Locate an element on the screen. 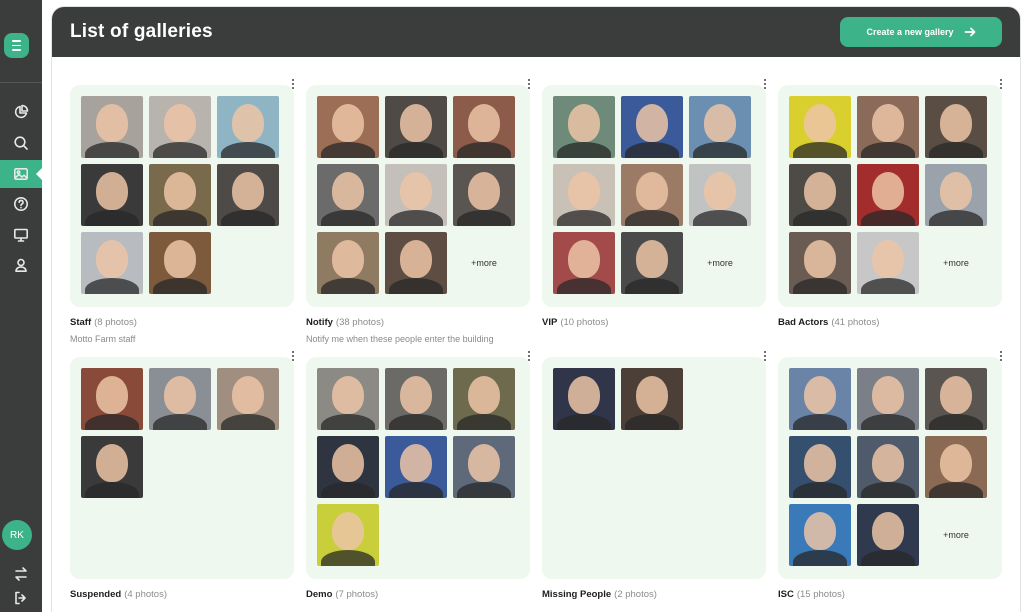 The image size is (1024, 612). gallery-card: Staff (8 photos) Motto Farm staff is located at coordinates (182, 211).